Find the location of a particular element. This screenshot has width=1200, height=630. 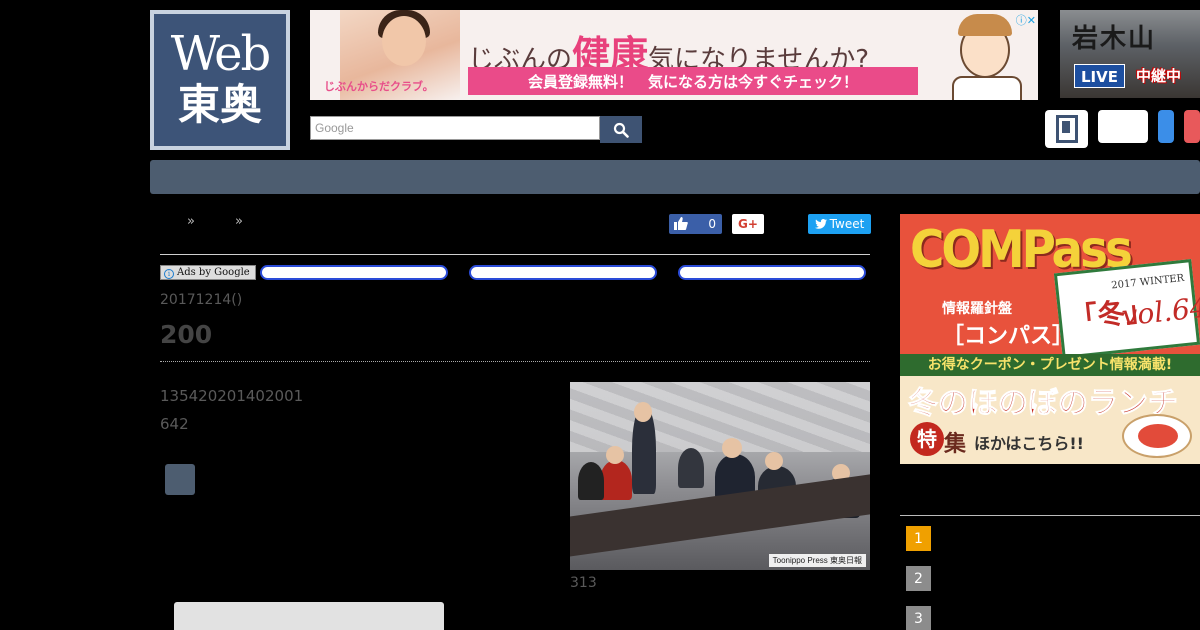

banner-nurse-illustration is located at coordinates (988, 57).